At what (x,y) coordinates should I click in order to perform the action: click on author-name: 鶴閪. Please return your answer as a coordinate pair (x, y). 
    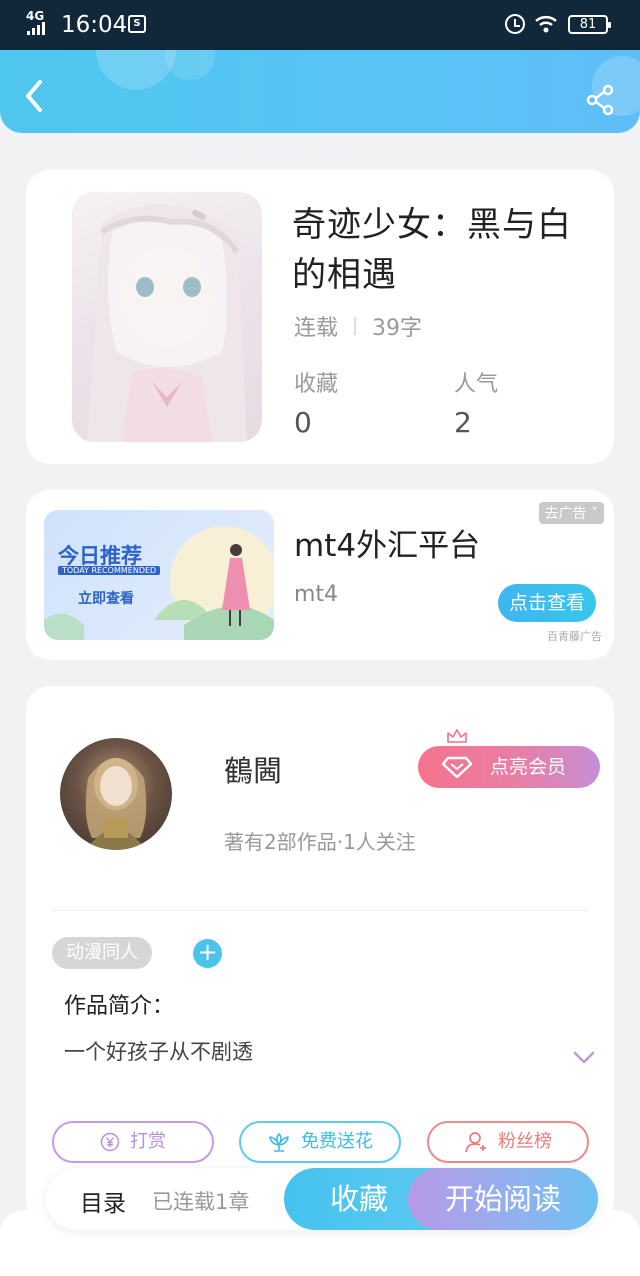
    Looking at the image, I should click on (253, 769).